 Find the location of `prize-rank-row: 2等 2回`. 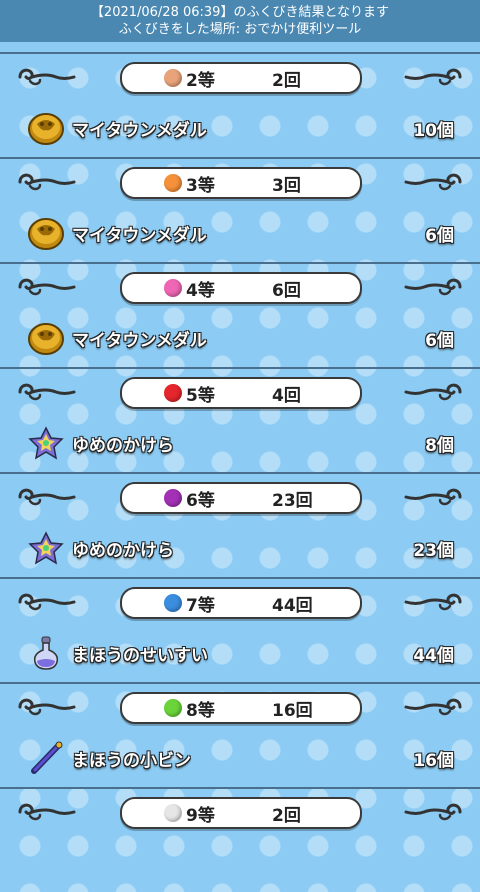

prize-rank-row: 2等 2回 is located at coordinates (240, 79).